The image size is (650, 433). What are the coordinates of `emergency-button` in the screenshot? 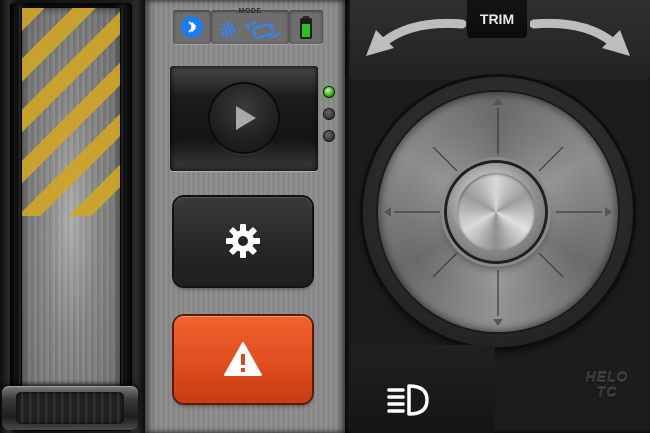 It's located at (243, 359).